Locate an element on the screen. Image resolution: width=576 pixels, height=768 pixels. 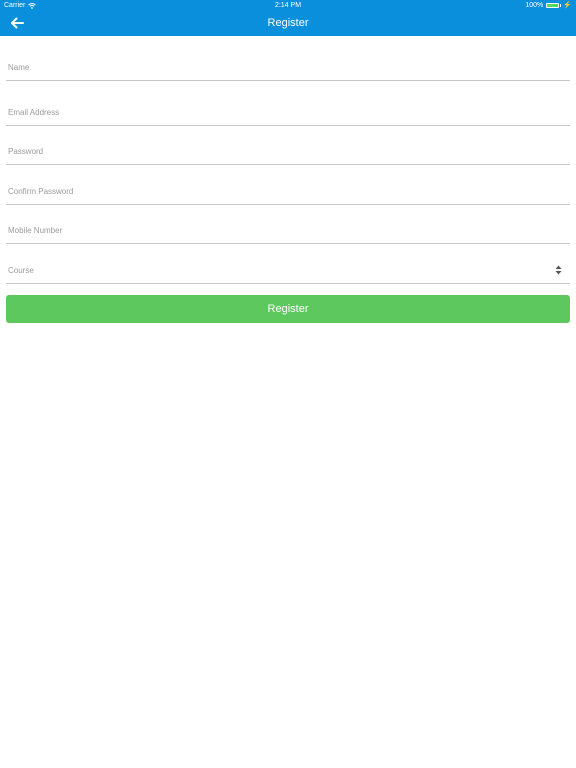
up-down-stepper-icon is located at coordinates (558, 268).